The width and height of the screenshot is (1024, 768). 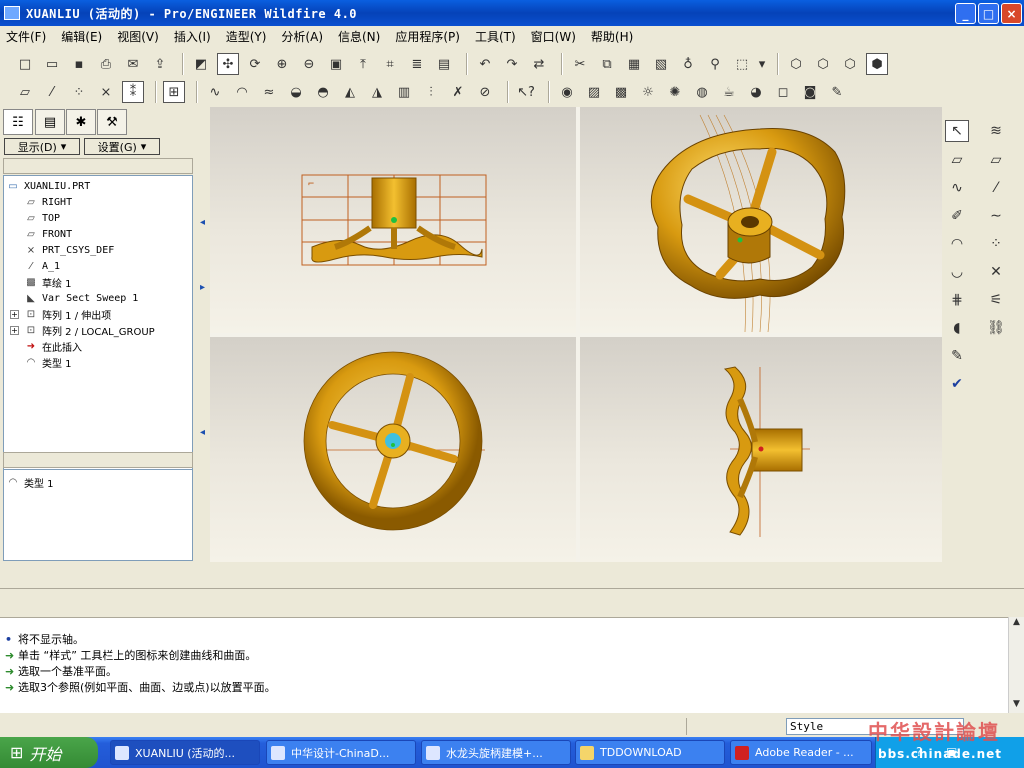 I want to click on regen-manager-icon: ♁, so click(x=688, y=64).